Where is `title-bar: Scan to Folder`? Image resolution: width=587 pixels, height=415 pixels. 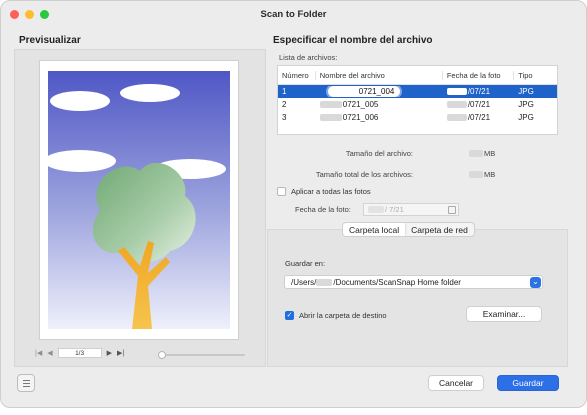
title-bar: Scan to Folder is located at coordinates (293, 14).